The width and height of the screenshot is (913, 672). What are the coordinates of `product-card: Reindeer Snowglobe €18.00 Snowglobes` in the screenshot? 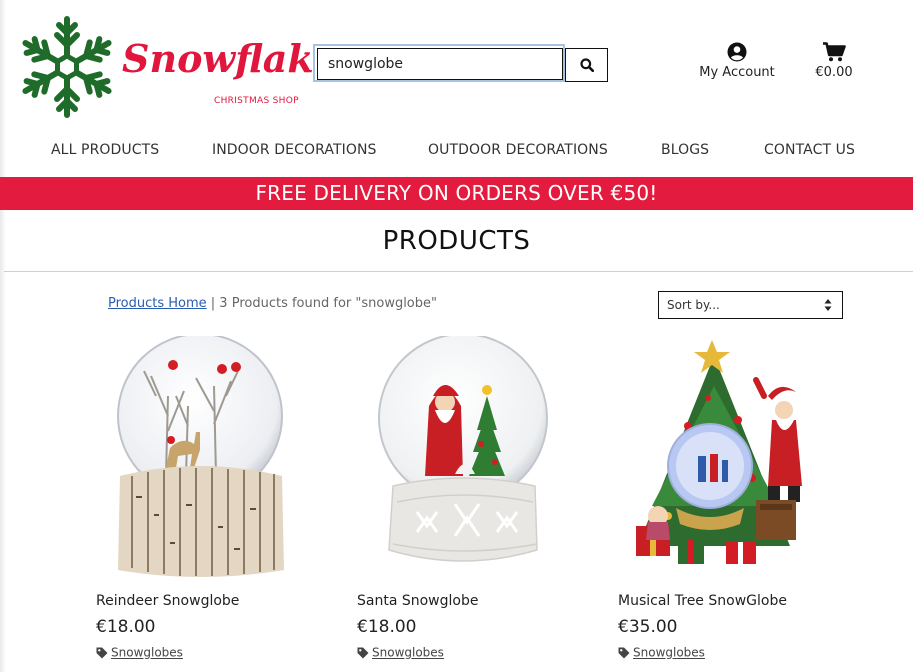 It's located at (216, 504).